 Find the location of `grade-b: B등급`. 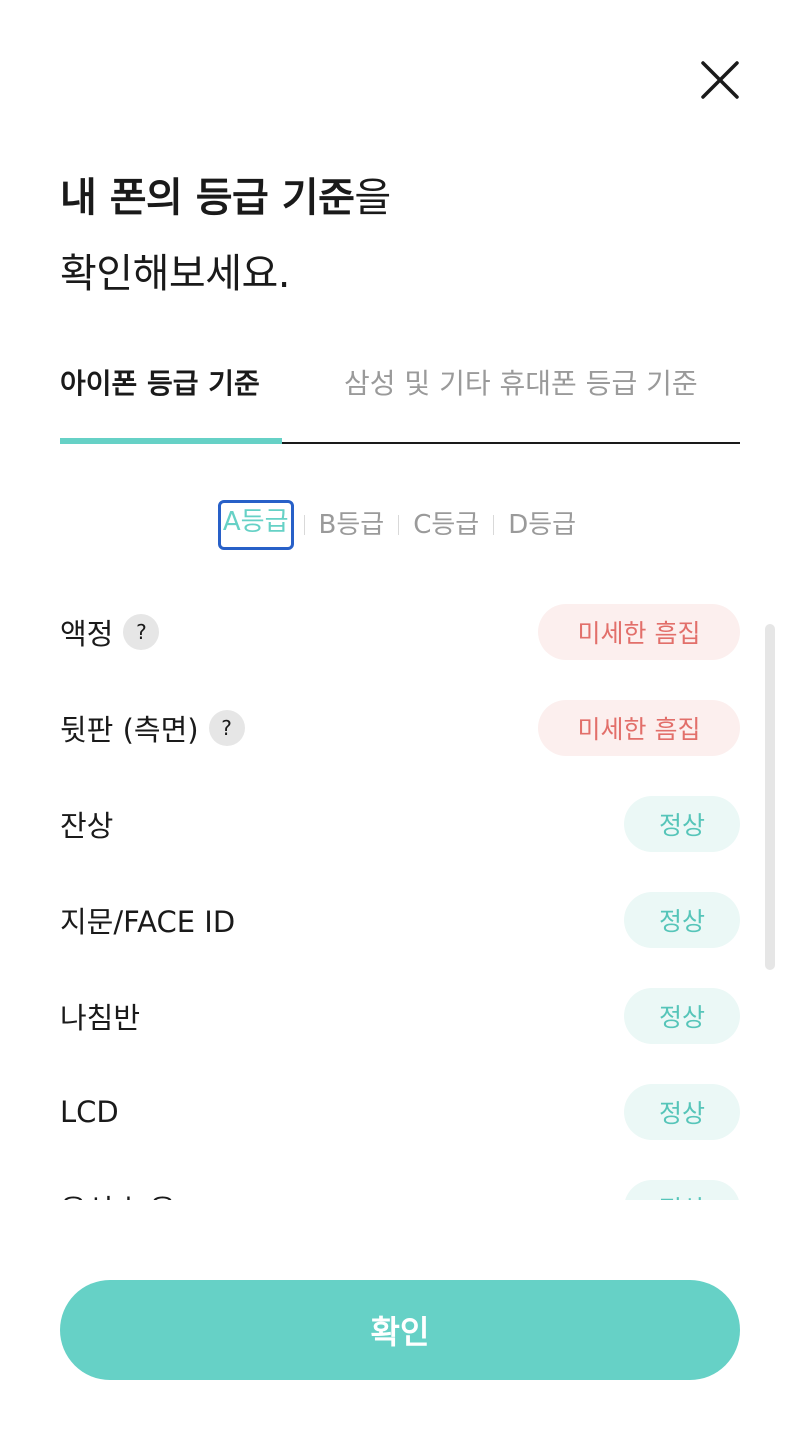

grade-b: B등급 is located at coordinates (352, 525).